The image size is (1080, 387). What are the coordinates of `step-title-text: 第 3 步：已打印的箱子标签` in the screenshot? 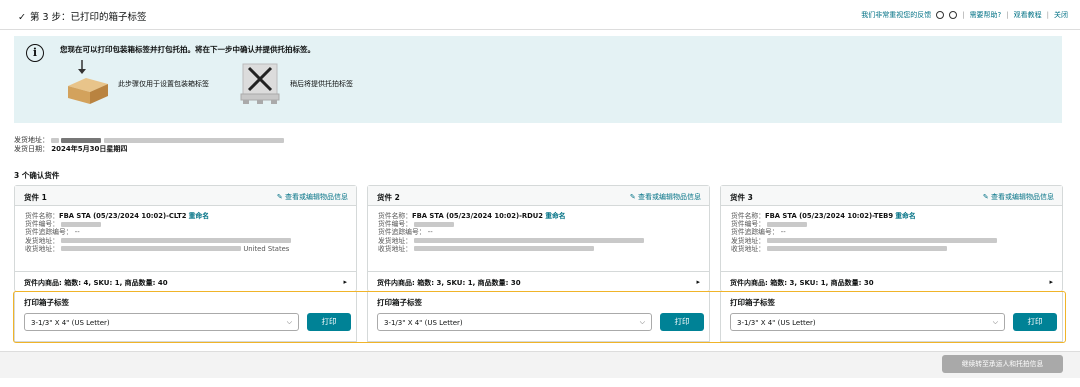 It's located at (88, 17).